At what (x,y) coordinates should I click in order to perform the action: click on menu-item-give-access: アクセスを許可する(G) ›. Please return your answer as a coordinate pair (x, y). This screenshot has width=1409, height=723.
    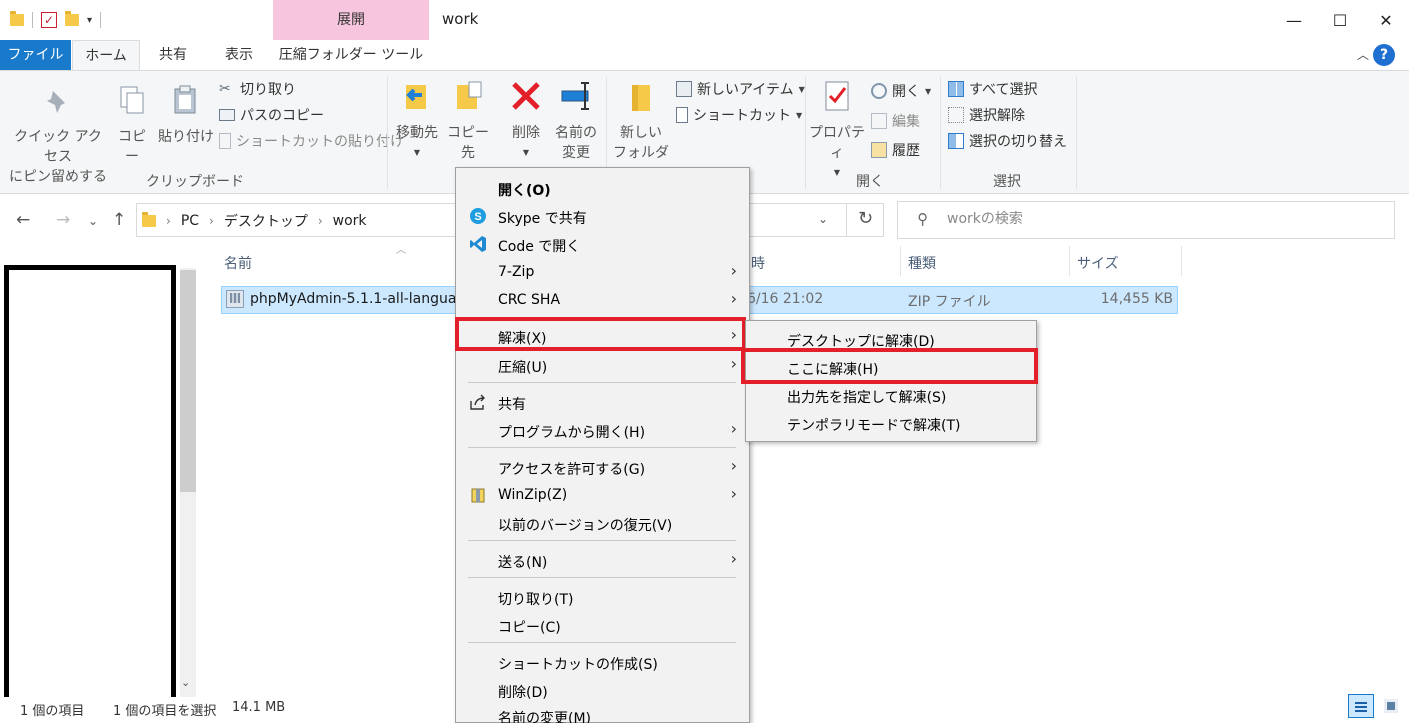
    Looking at the image, I should click on (602, 467).